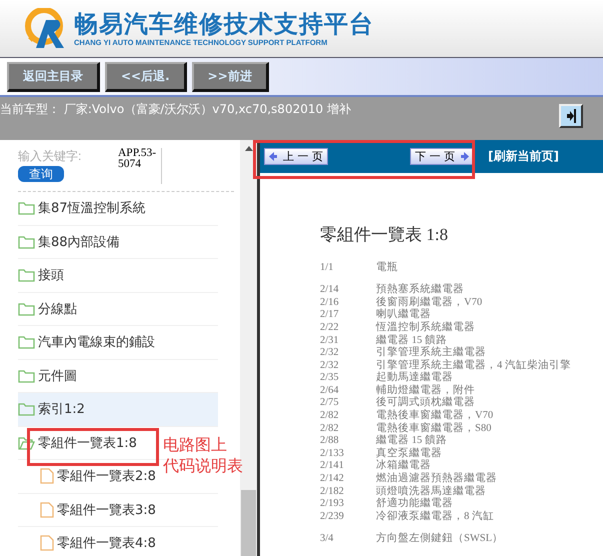 The height and width of the screenshot is (556, 603). I want to click on scroll-up-icon, so click(248, 148).